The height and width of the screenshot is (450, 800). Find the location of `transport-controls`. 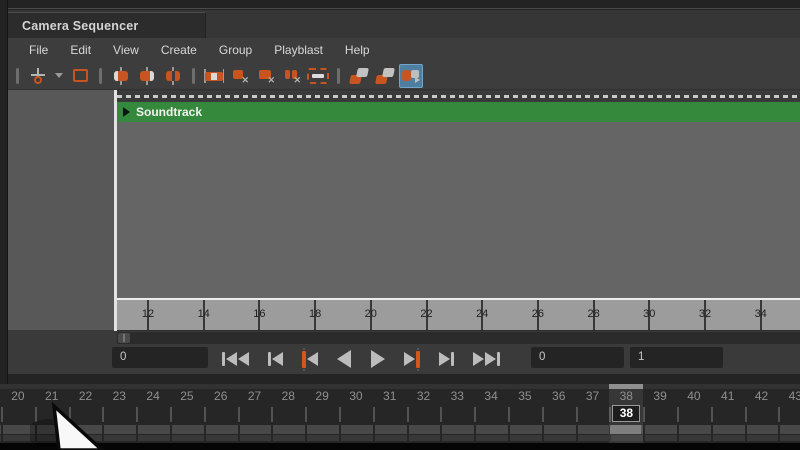

transport-controls is located at coordinates (361, 359).